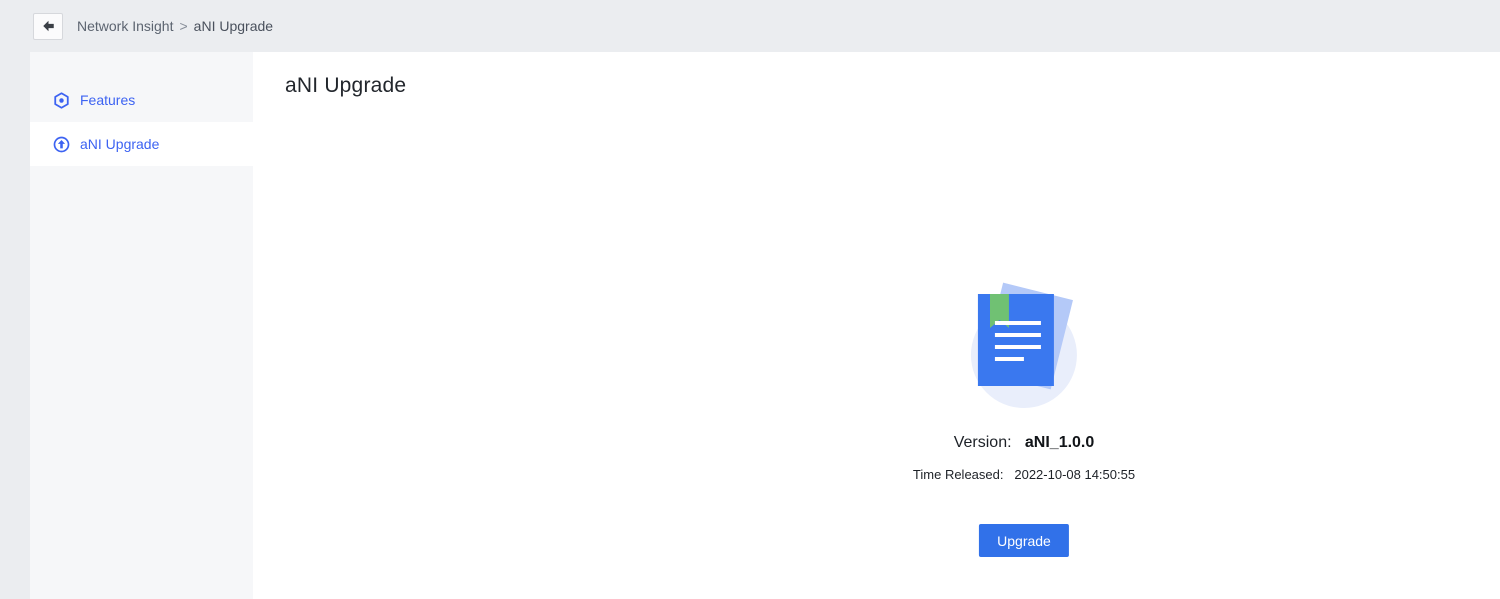  I want to click on time-released-label: Time Released:, so click(958, 474).